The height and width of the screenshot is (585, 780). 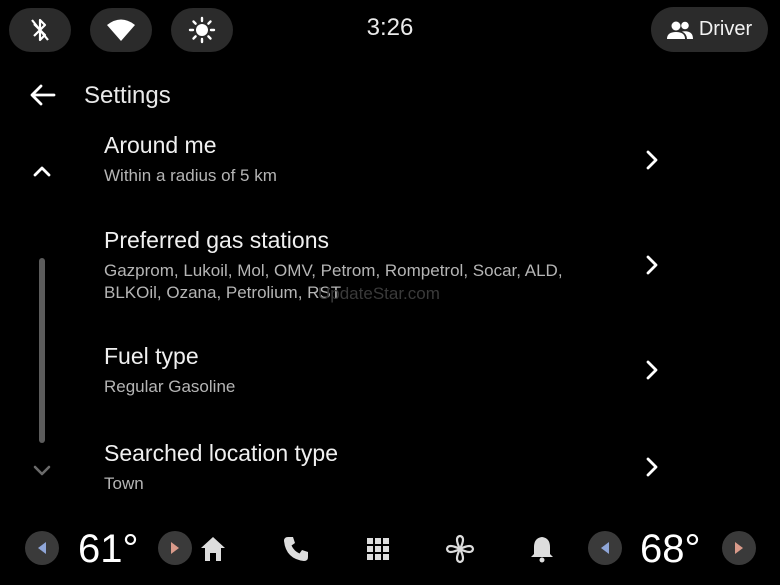 What do you see at coordinates (108, 549) in the screenshot?
I see `left-temperature: 61°` at bounding box center [108, 549].